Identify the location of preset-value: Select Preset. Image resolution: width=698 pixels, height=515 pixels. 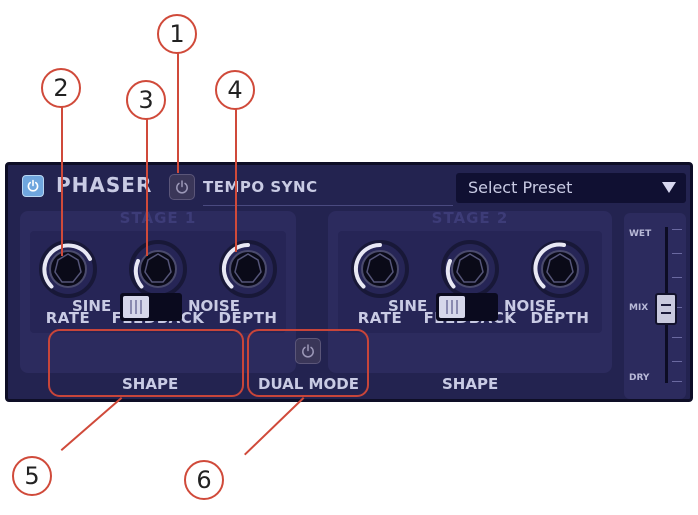
(520, 187).